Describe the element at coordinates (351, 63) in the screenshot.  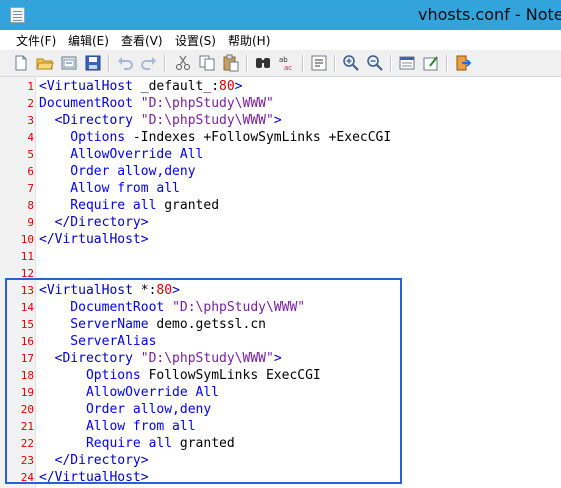
I see `zoom-in-icon` at that location.